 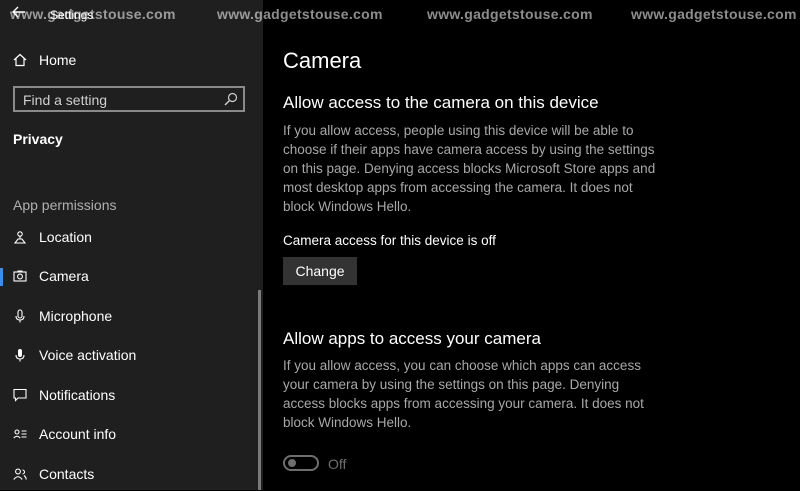 I want to click on sidebar-item-camera: Camera, so click(x=131, y=276).